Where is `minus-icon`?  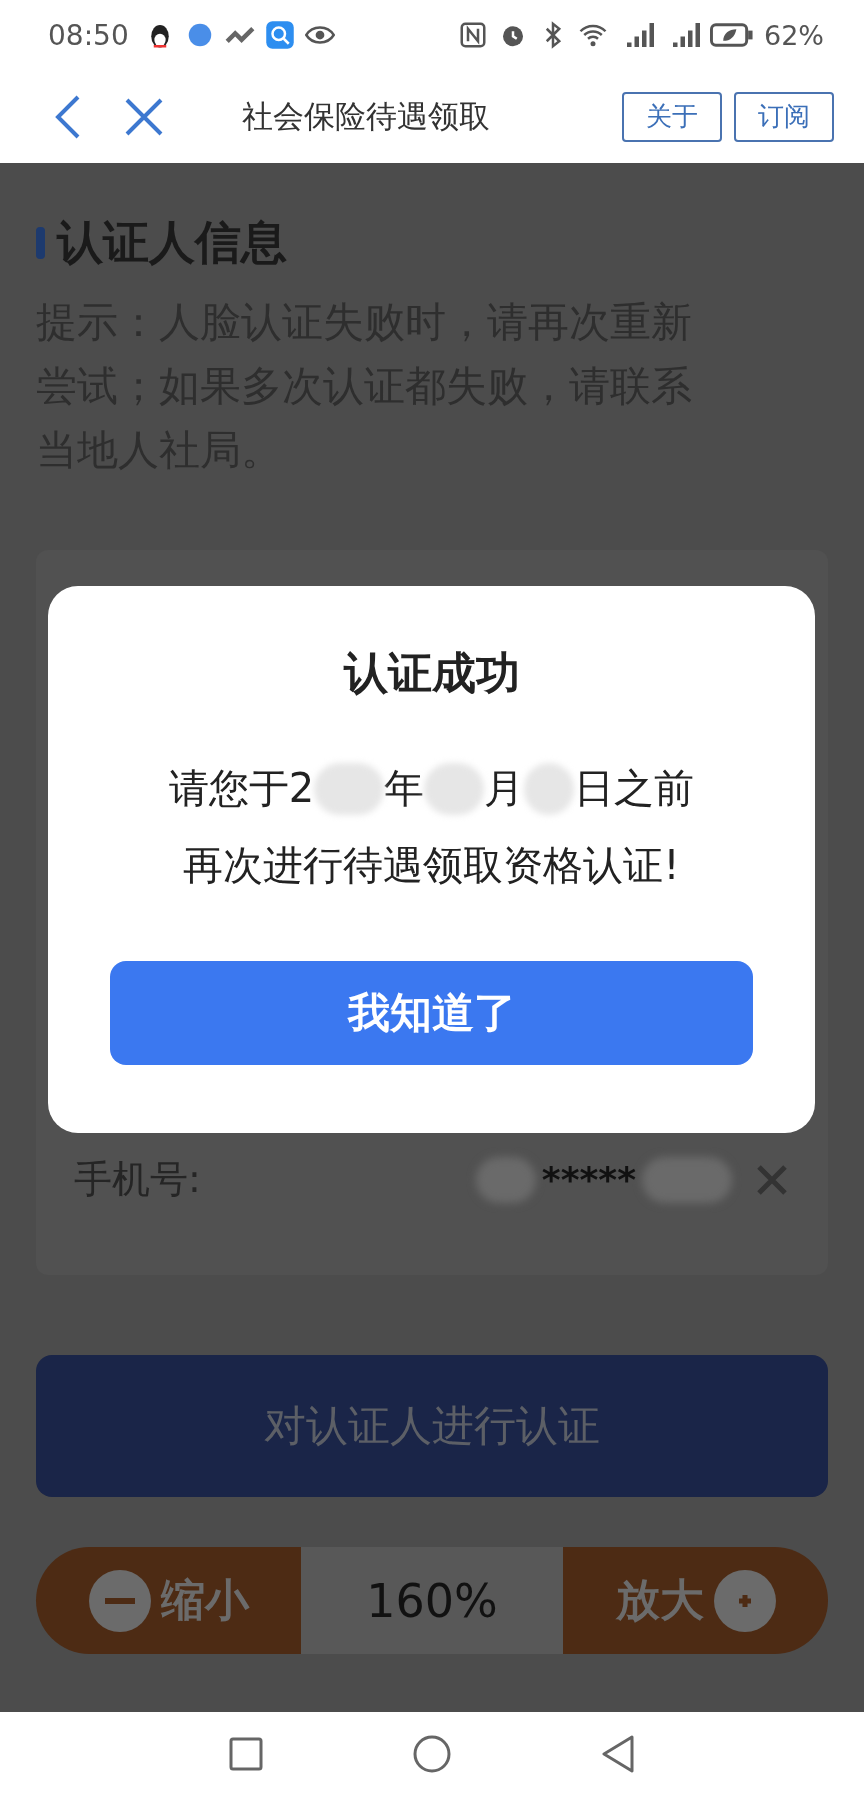 minus-icon is located at coordinates (119, 1600).